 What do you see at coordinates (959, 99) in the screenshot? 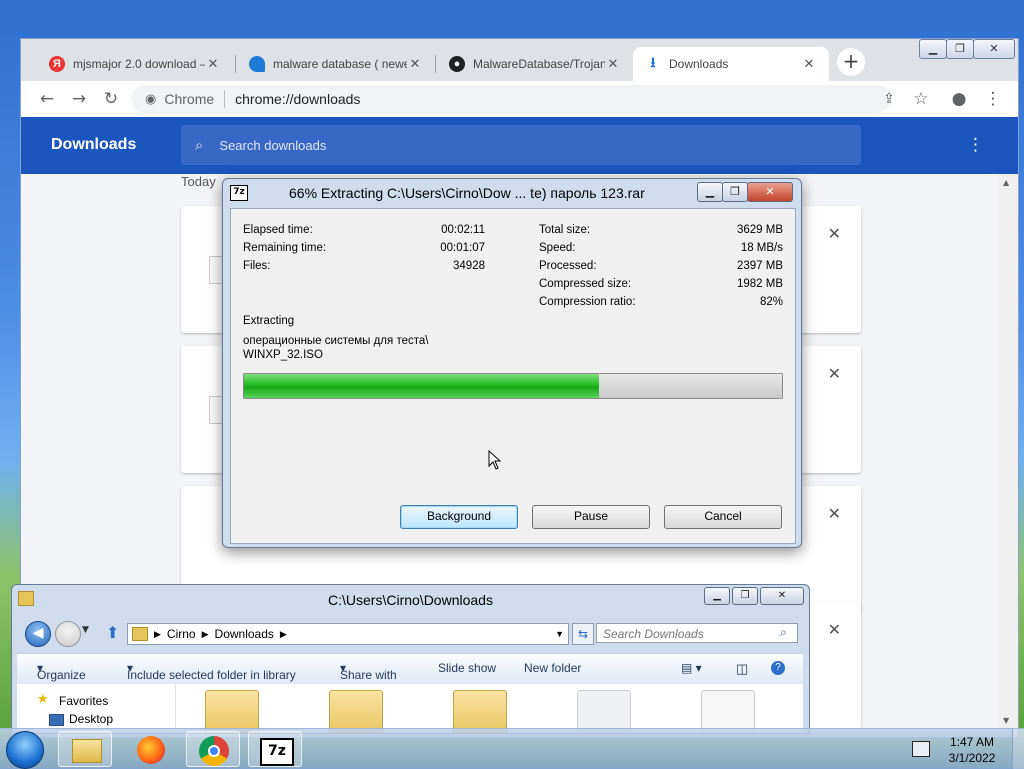
I see `profile-icon: ●` at bounding box center [959, 99].